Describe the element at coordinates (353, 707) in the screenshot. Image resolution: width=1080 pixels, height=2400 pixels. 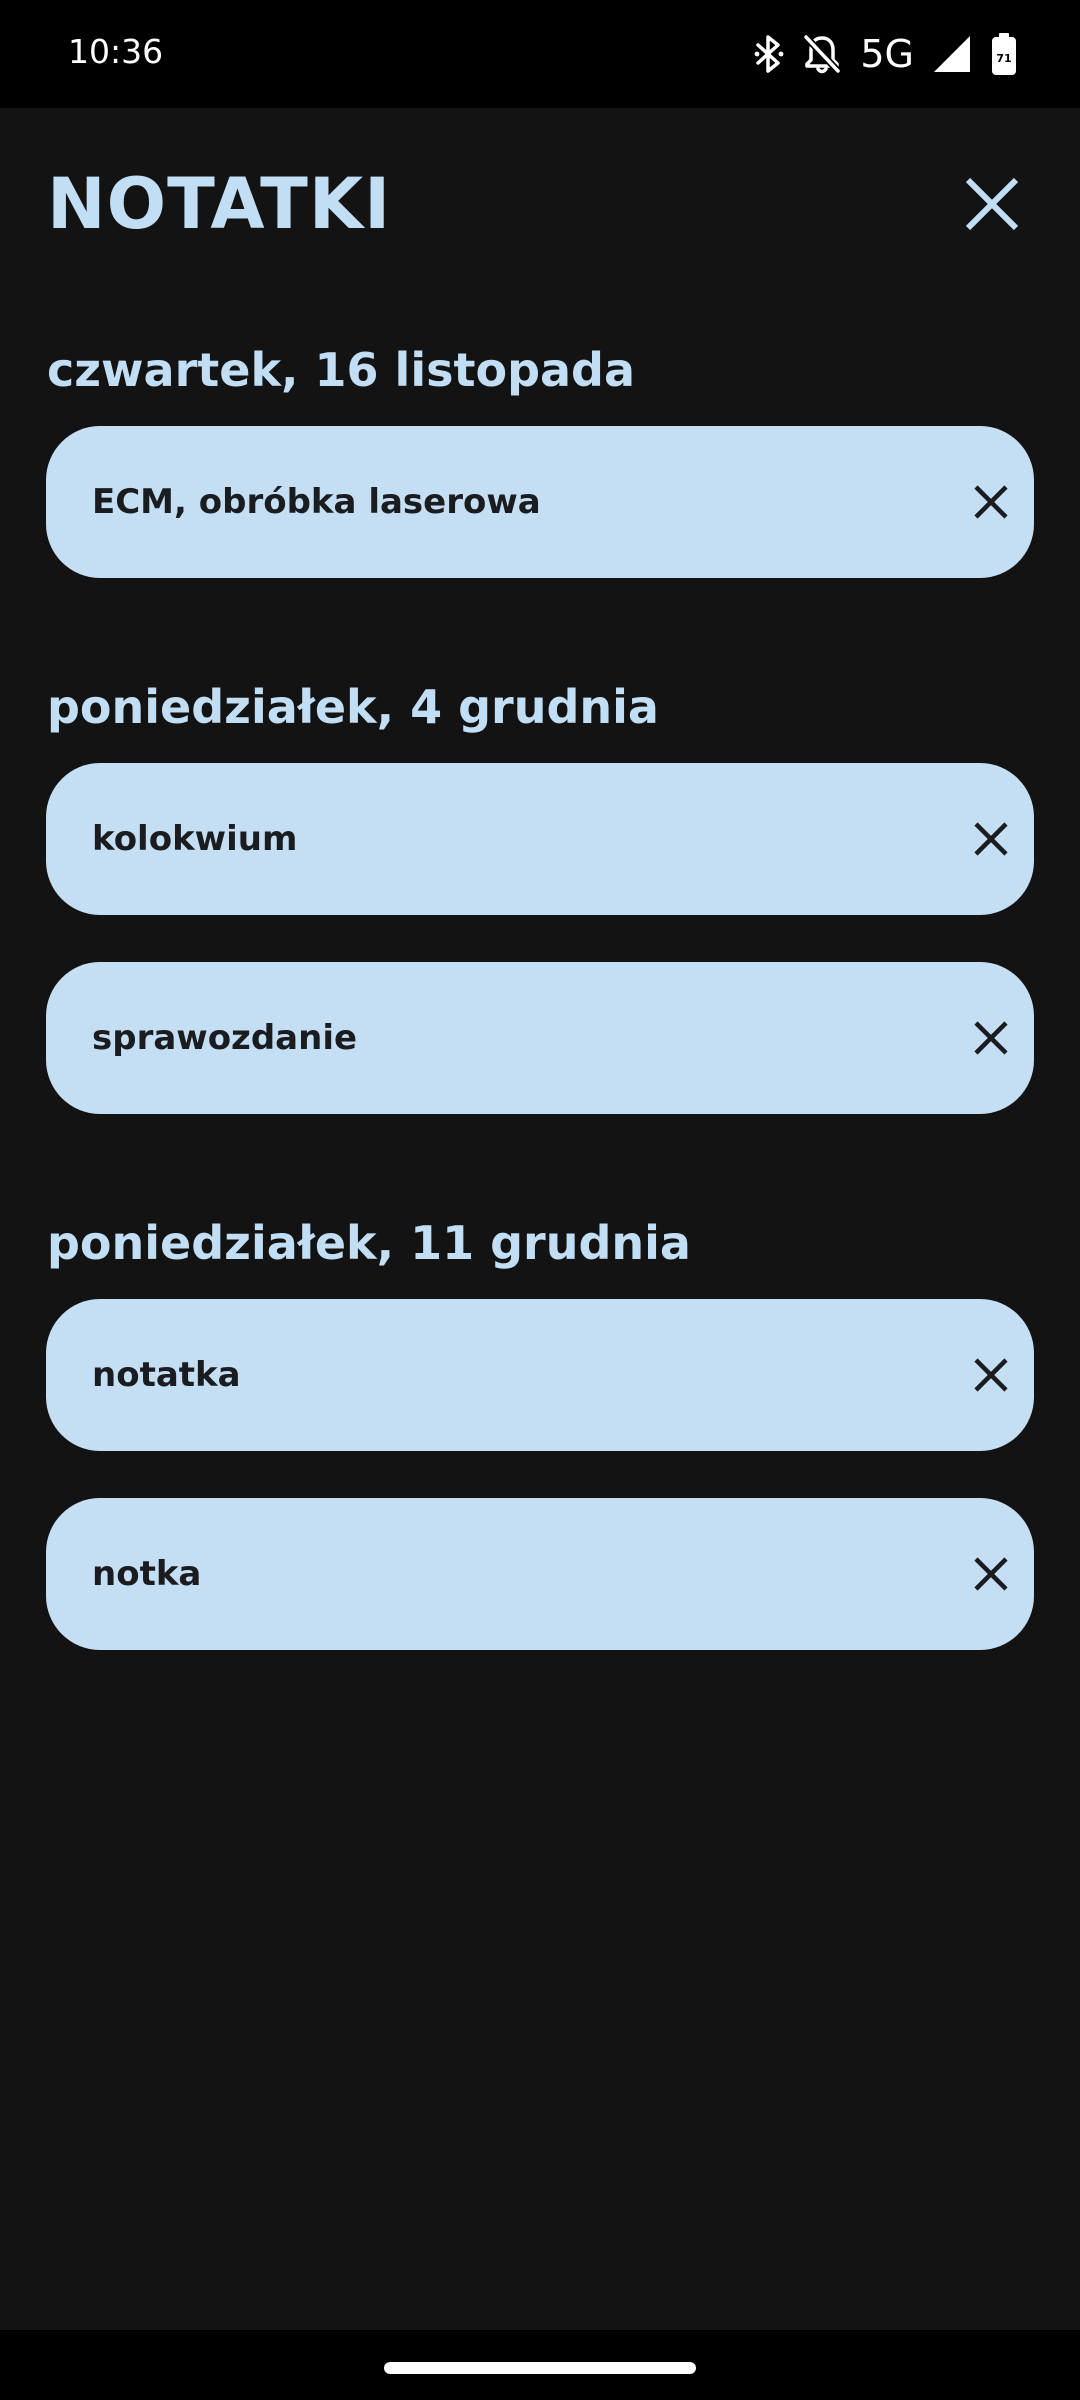
I see `date-heading: poniedziałek, 4 grudnia` at that location.